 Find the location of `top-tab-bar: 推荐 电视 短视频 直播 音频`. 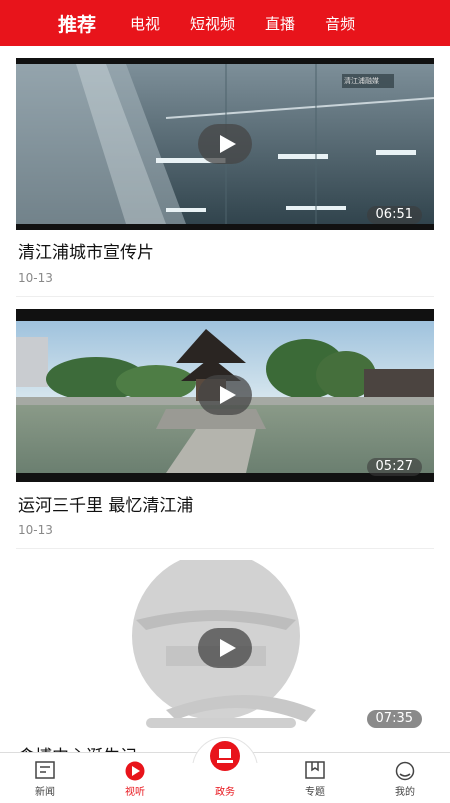

top-tab-bar: 推荐 电视 短视频 直播 音频 is located at coordinates (225, 23).